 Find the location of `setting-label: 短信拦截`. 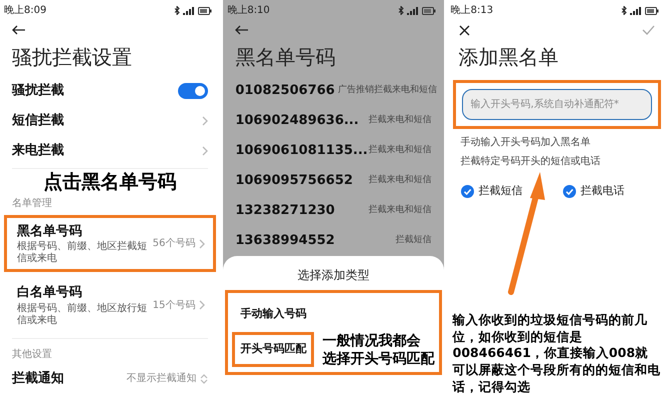

setting-label: 短信拦截 is located at coordinates (38, 121).